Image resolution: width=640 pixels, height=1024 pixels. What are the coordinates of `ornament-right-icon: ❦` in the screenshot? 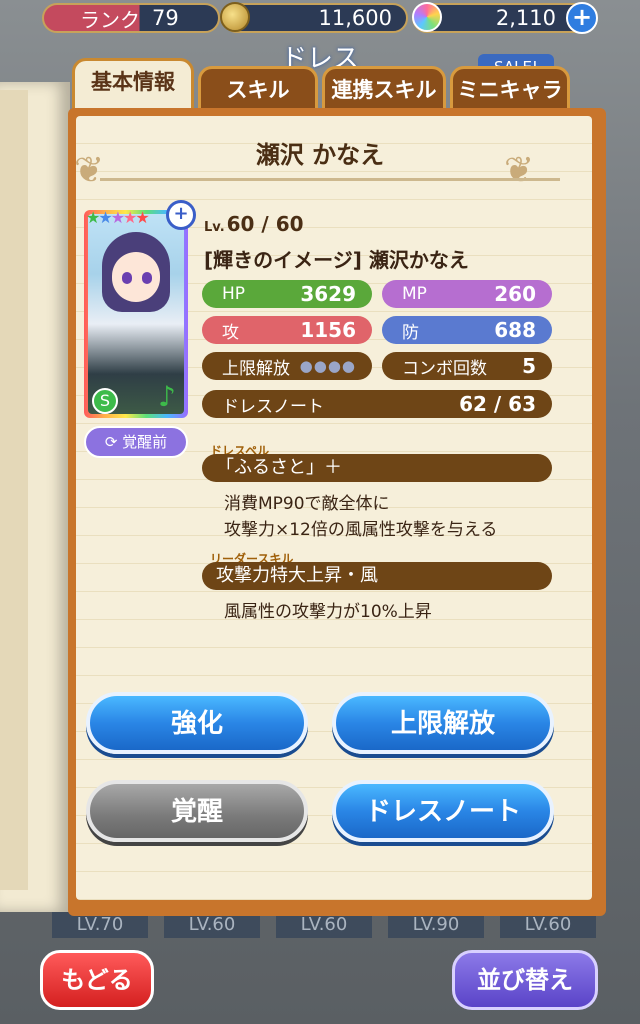 It's located at (519, 170).